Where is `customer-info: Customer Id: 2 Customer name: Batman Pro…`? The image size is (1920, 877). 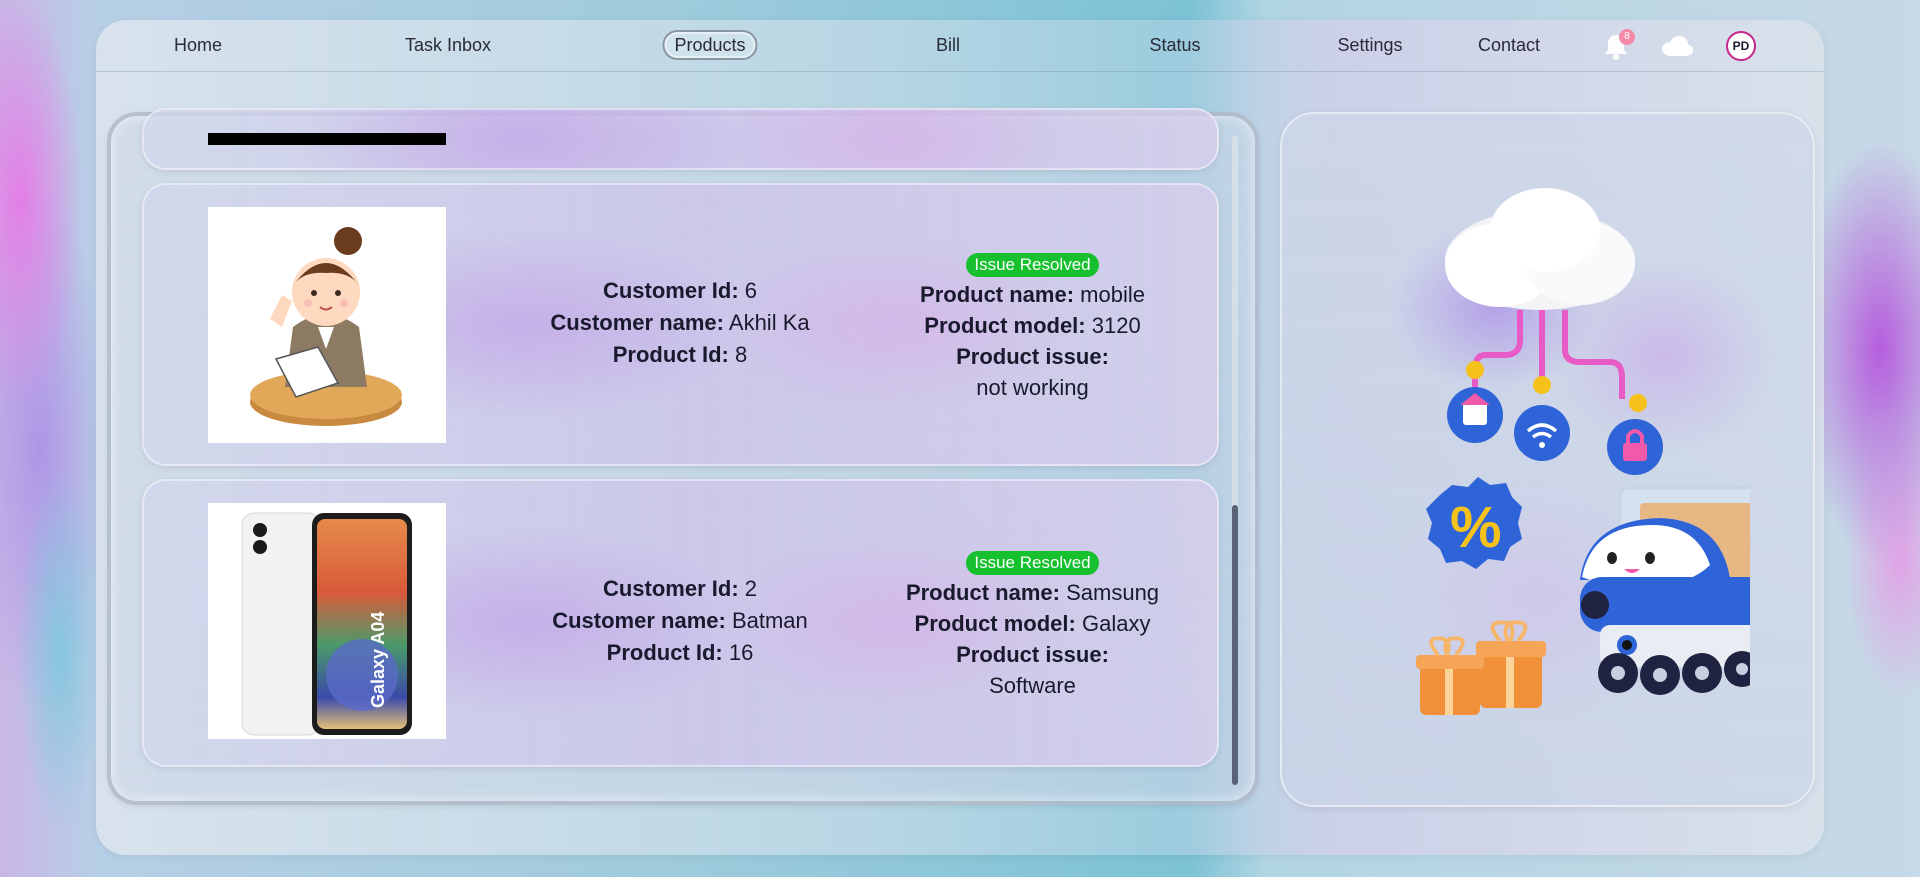
customer-info: Customer Id: 2 Customer name: Batman Pro… is located at coordinates (680, 621).